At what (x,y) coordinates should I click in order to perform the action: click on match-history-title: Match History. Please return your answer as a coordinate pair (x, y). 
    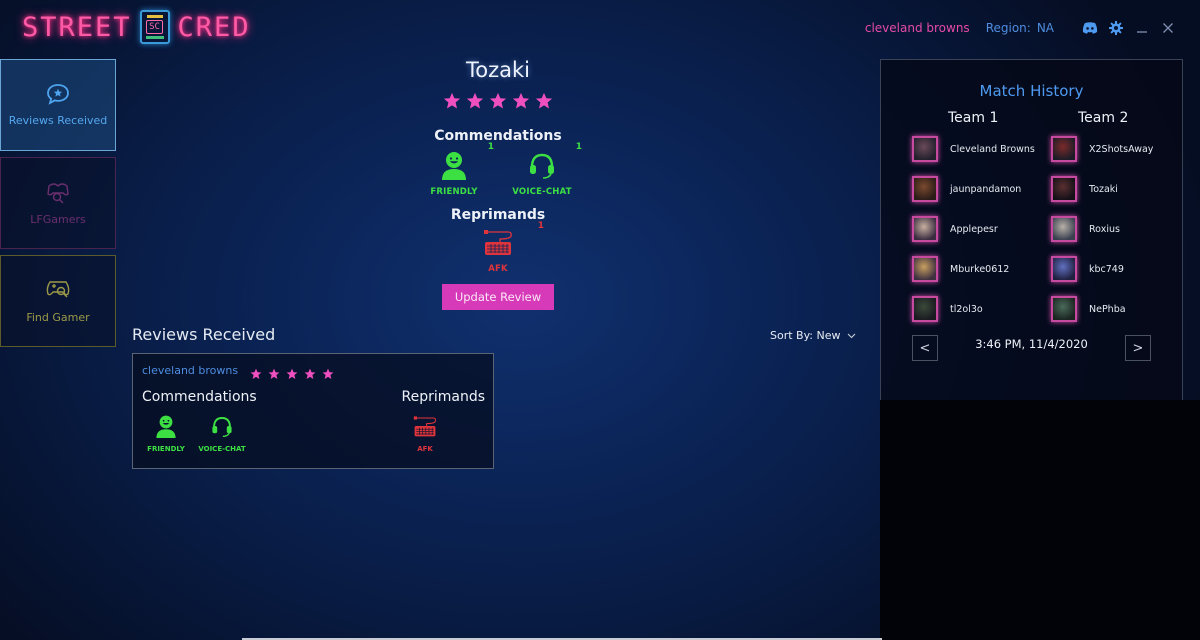
    Looking at the image, I should click on (1031, 91).